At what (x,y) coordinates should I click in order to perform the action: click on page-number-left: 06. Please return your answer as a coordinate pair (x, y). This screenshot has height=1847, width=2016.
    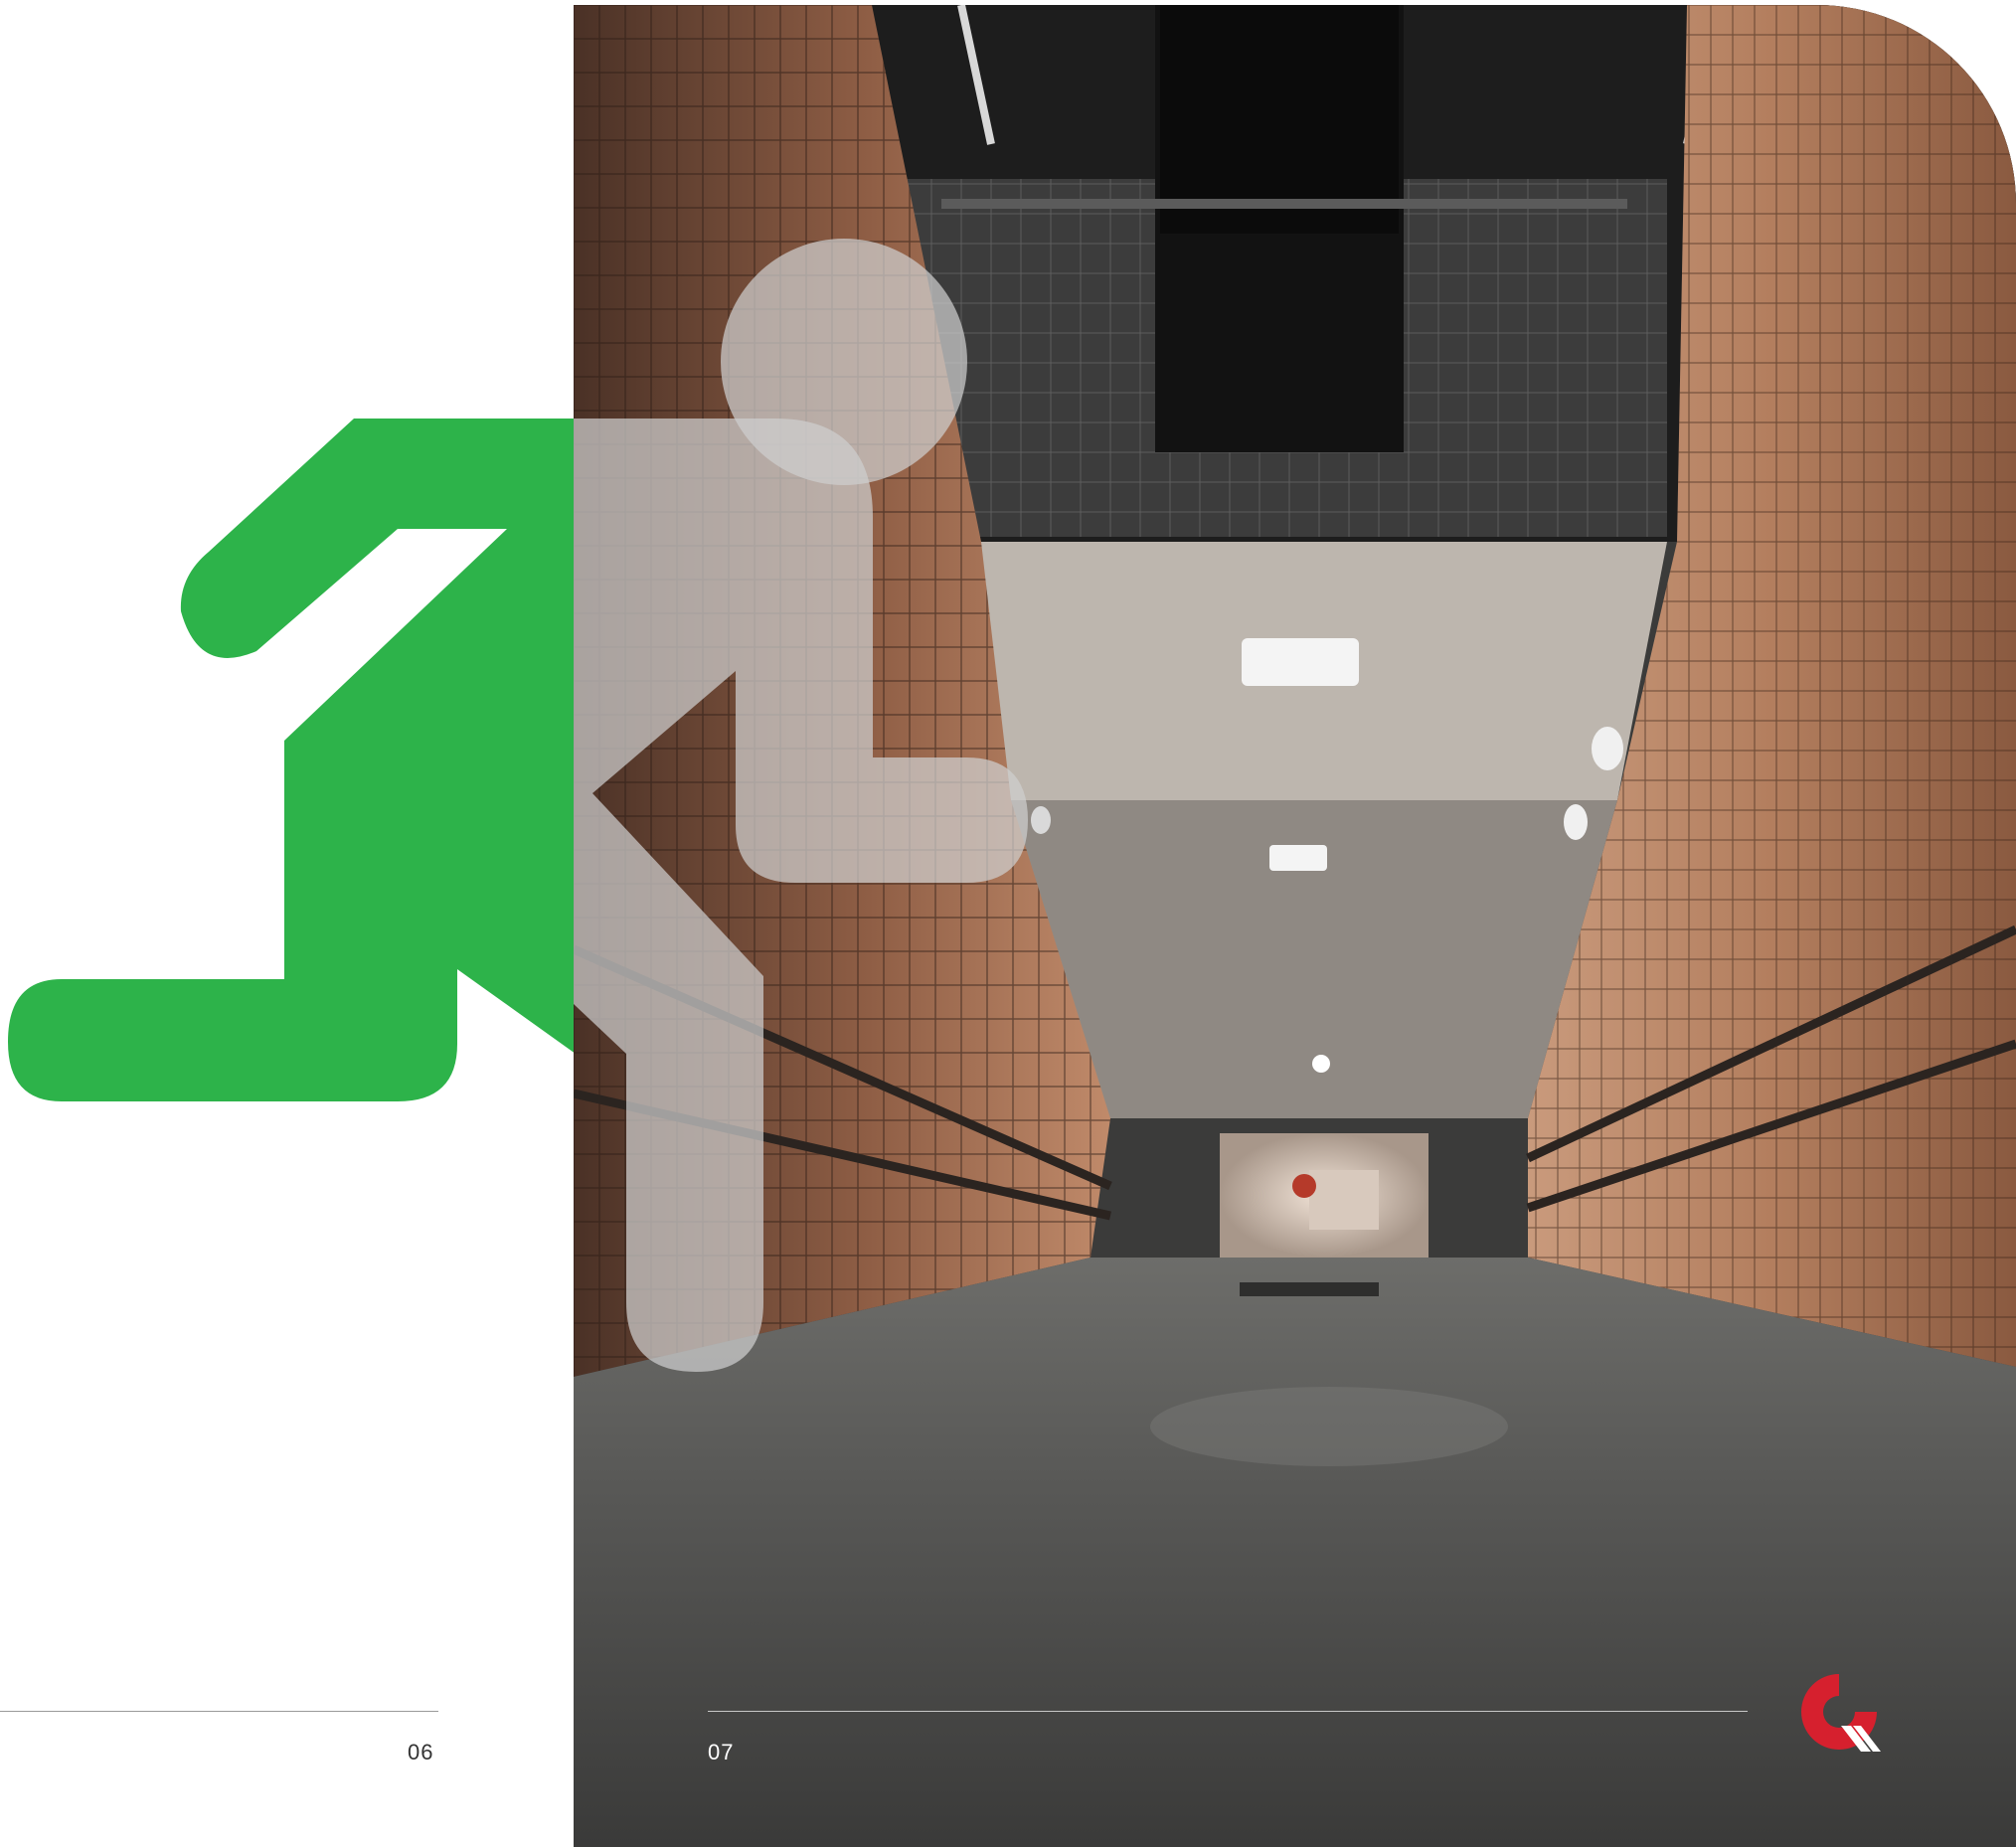
    Looking at the image, I should click on (421, 1752).